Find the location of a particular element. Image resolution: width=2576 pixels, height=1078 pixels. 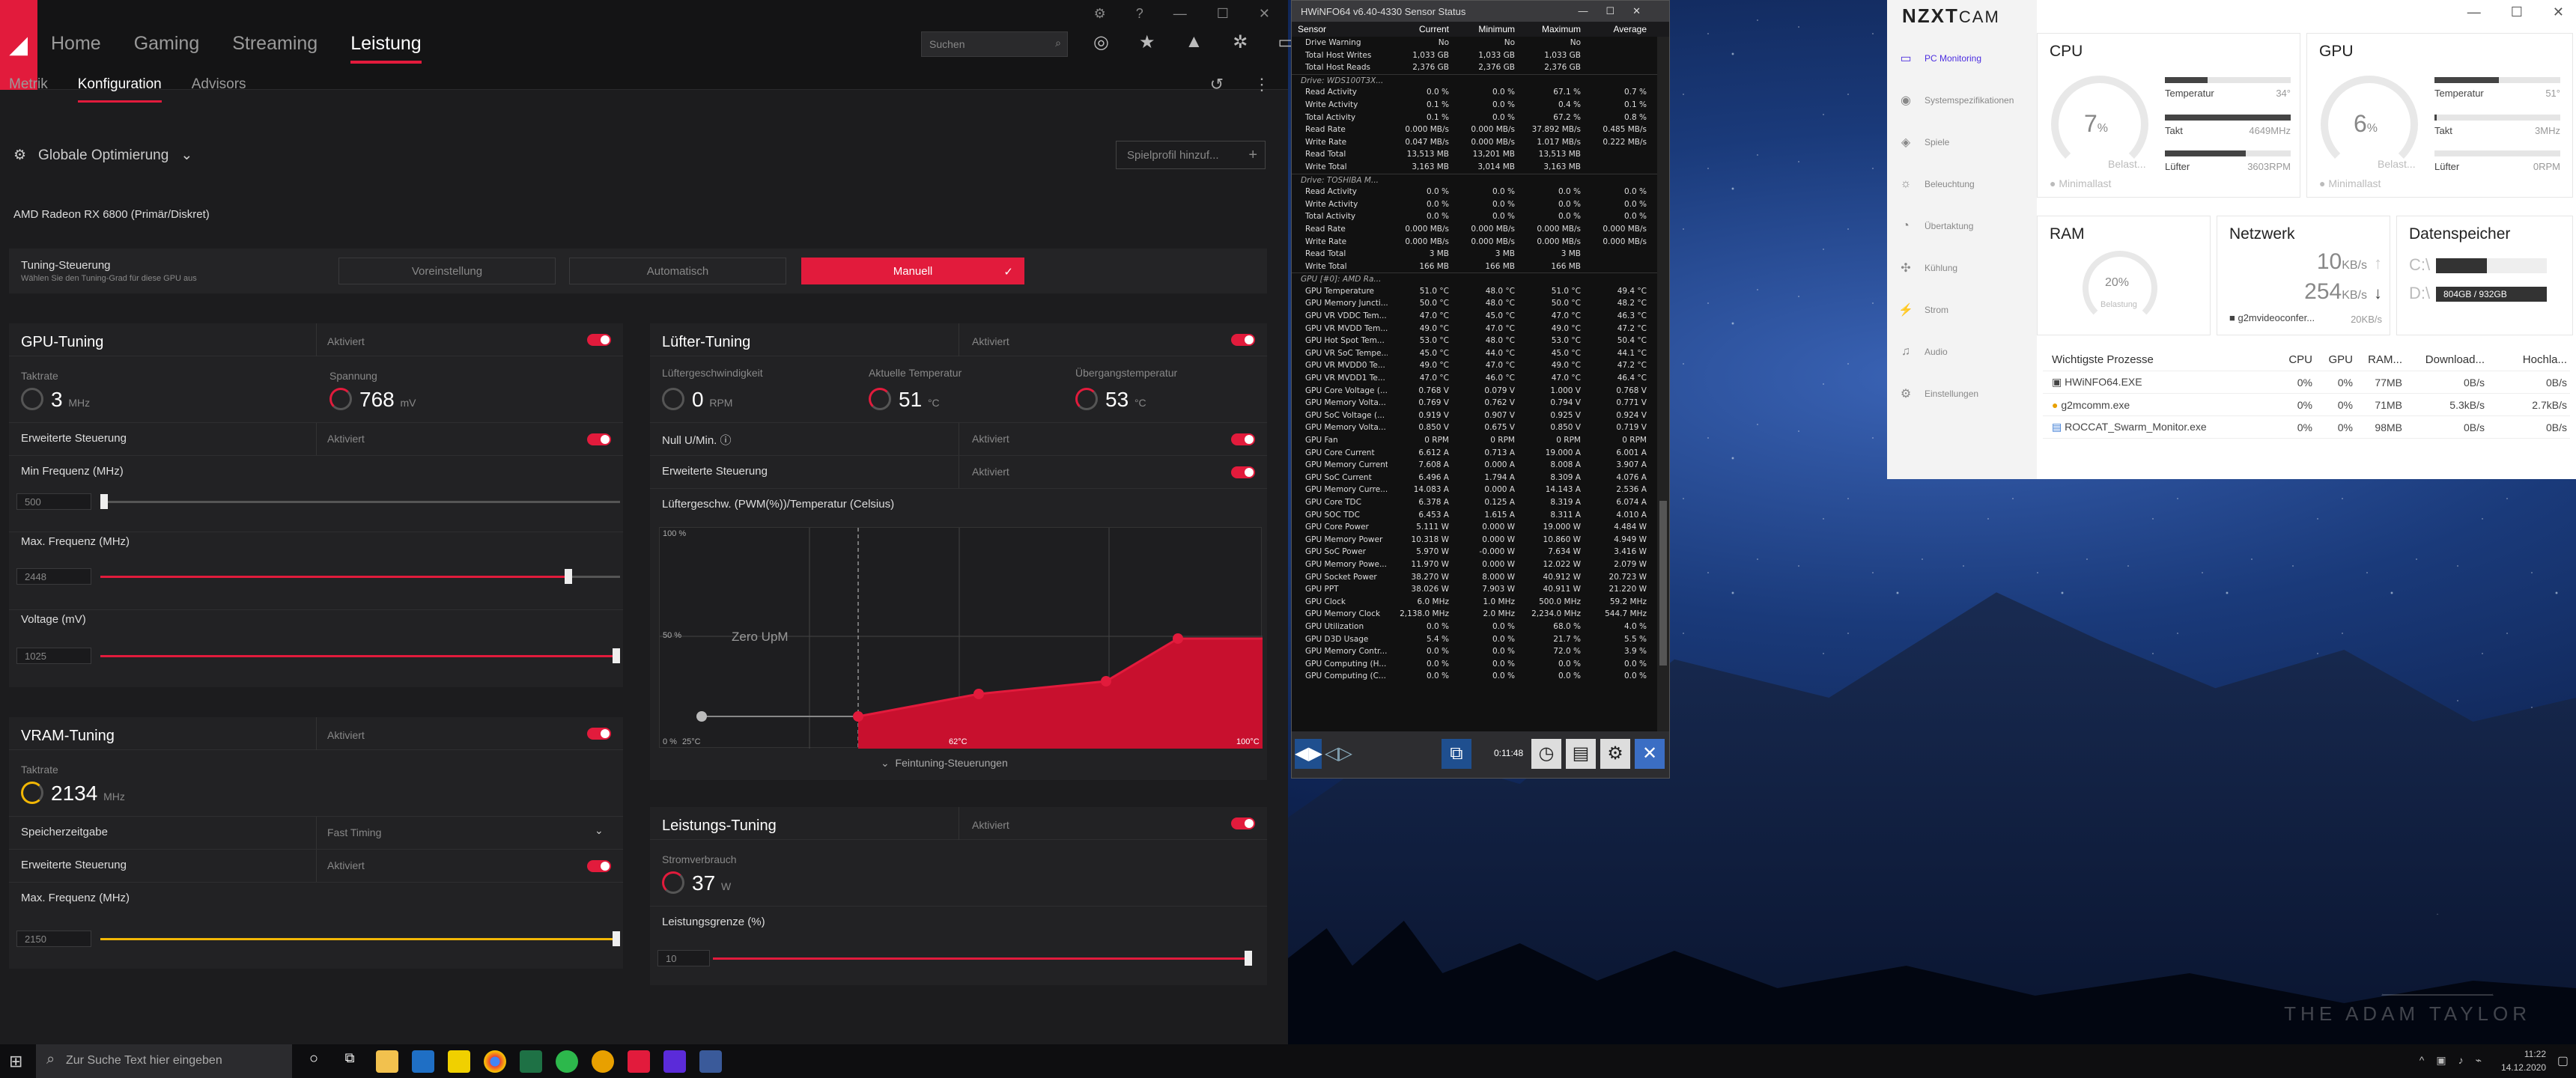

tuning-manuell-button: Manuell ✓ is located at coordinates (912, 271).